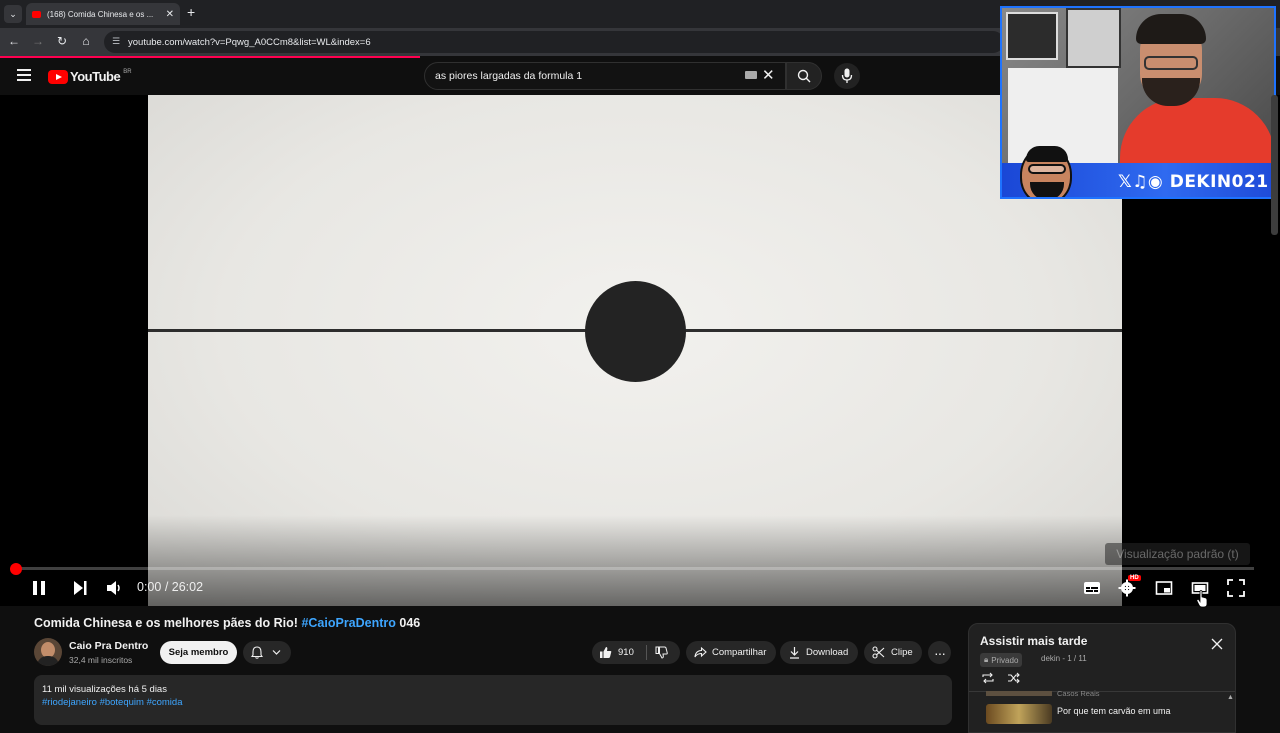 Image resolution: width=1280 pixels, height=733 pixels. I want to click on mouse-cursor-icon, so click(1202, 599).